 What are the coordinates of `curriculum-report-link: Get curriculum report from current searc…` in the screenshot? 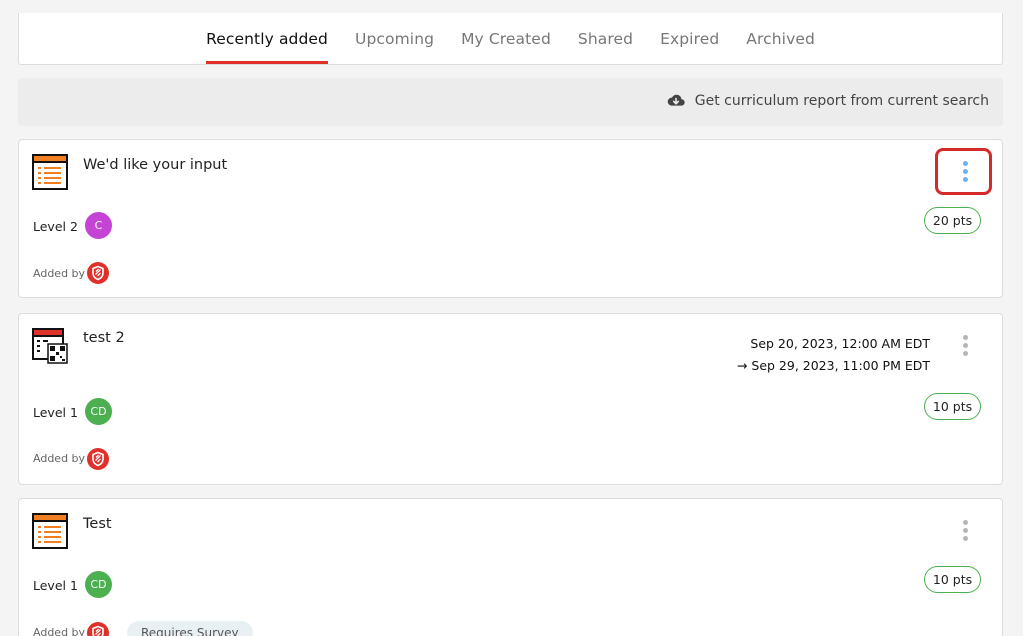 It's located at (828, 101).